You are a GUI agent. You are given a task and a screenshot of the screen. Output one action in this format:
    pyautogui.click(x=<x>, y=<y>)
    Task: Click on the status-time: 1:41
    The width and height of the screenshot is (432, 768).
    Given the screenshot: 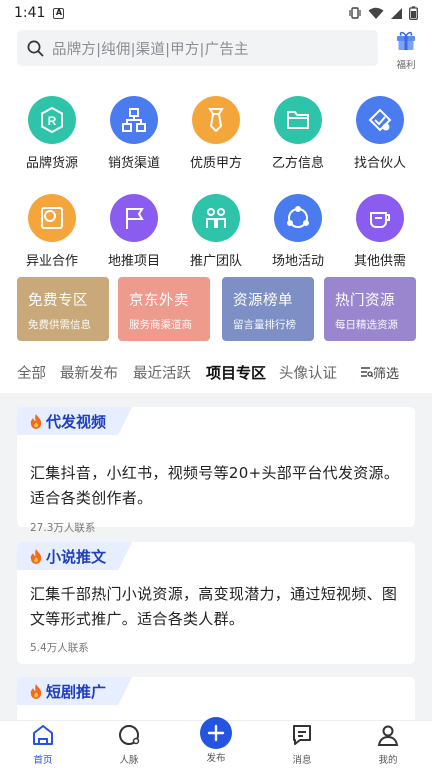 What is the action you would take?
    pyautogui.click(x=30, y=13)
    